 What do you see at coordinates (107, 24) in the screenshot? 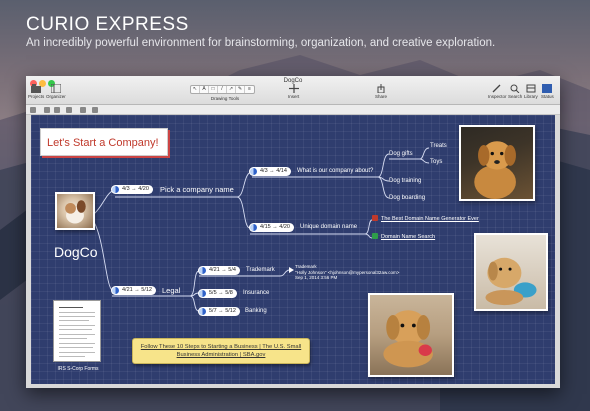
I see `hero-title: CURIO EXPRESS` at bounding box center [107, 24].